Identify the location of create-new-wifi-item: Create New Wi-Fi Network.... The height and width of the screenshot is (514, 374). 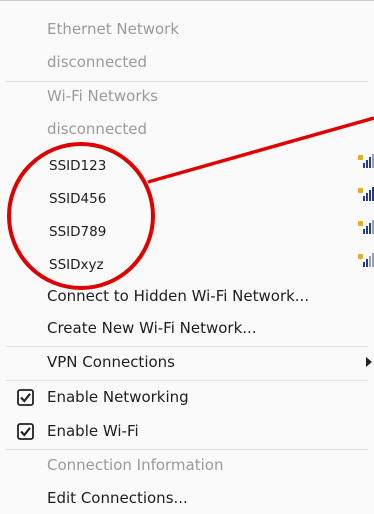
(152, 328).